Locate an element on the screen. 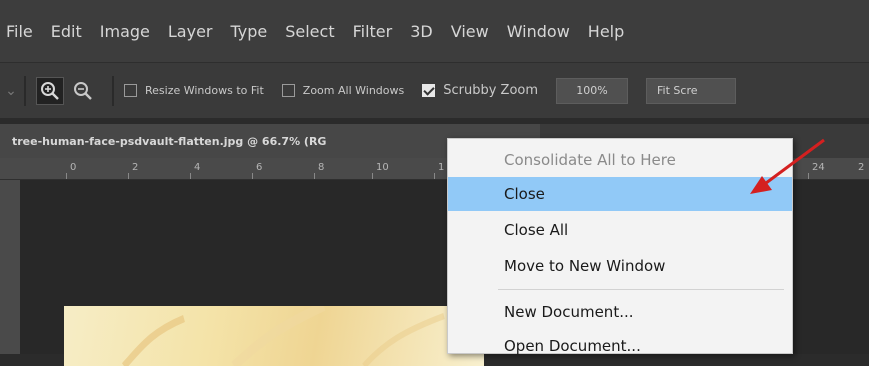 This screenshot has width=869, height=366. menu-window: Window is located at coordinates (538, 31).